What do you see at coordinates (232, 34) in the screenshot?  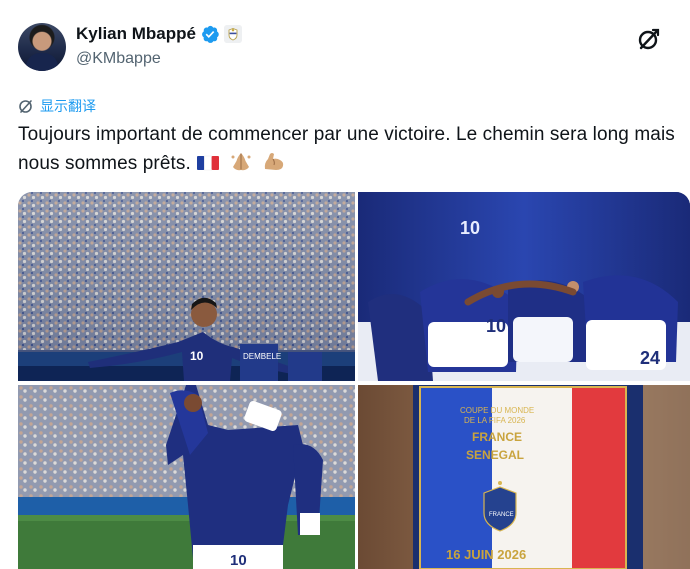 I see `club-badge-icon` at bounding box center [232, 34].